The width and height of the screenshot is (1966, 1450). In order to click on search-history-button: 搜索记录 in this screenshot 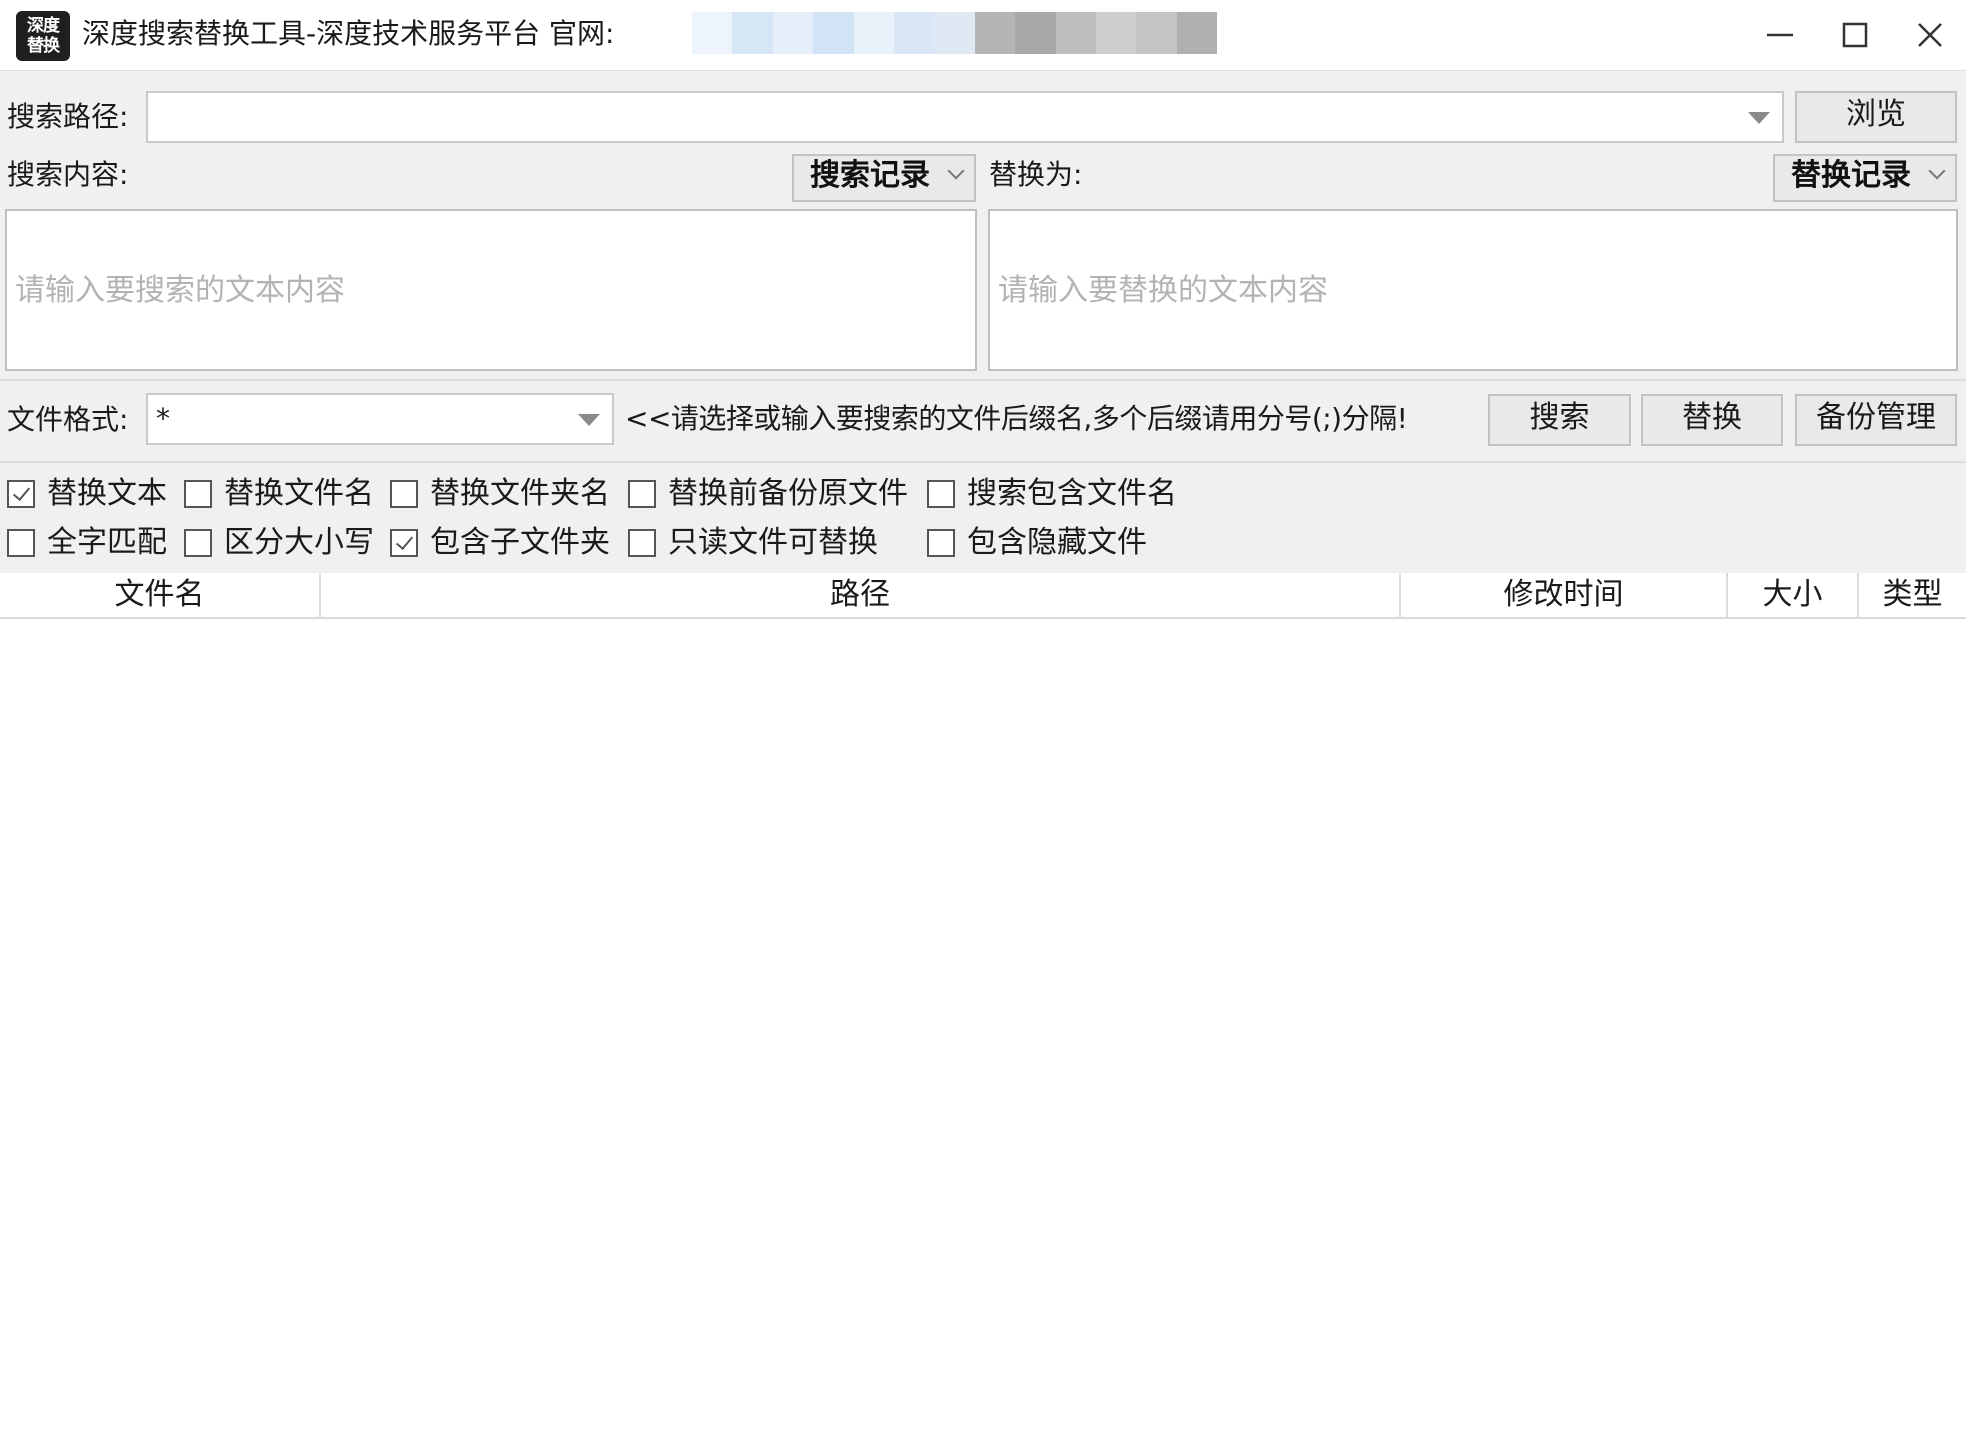, I will do `click(884, 178)`.